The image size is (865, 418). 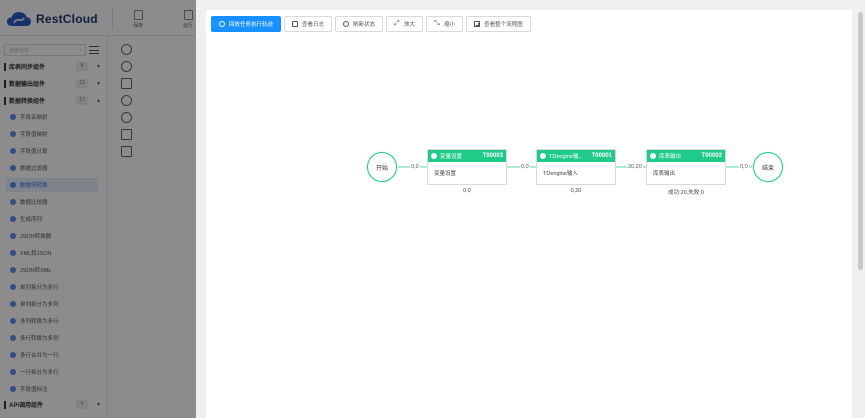 What do you see at coordinates (467, 191) in the screenshot?
I see `node-stat: 0,0` at bounding box center [467, 191].